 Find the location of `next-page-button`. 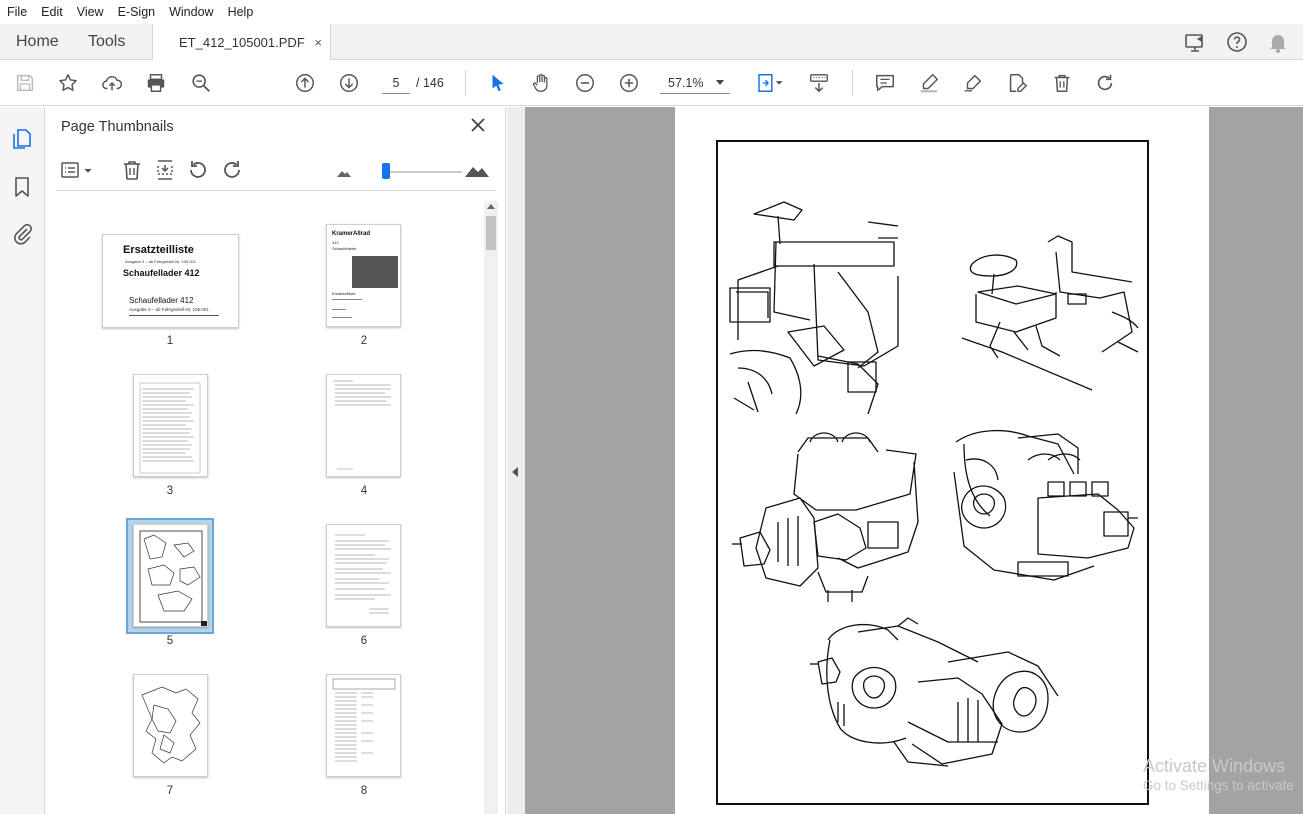

next-page-button is located at coordinates (349, 83).